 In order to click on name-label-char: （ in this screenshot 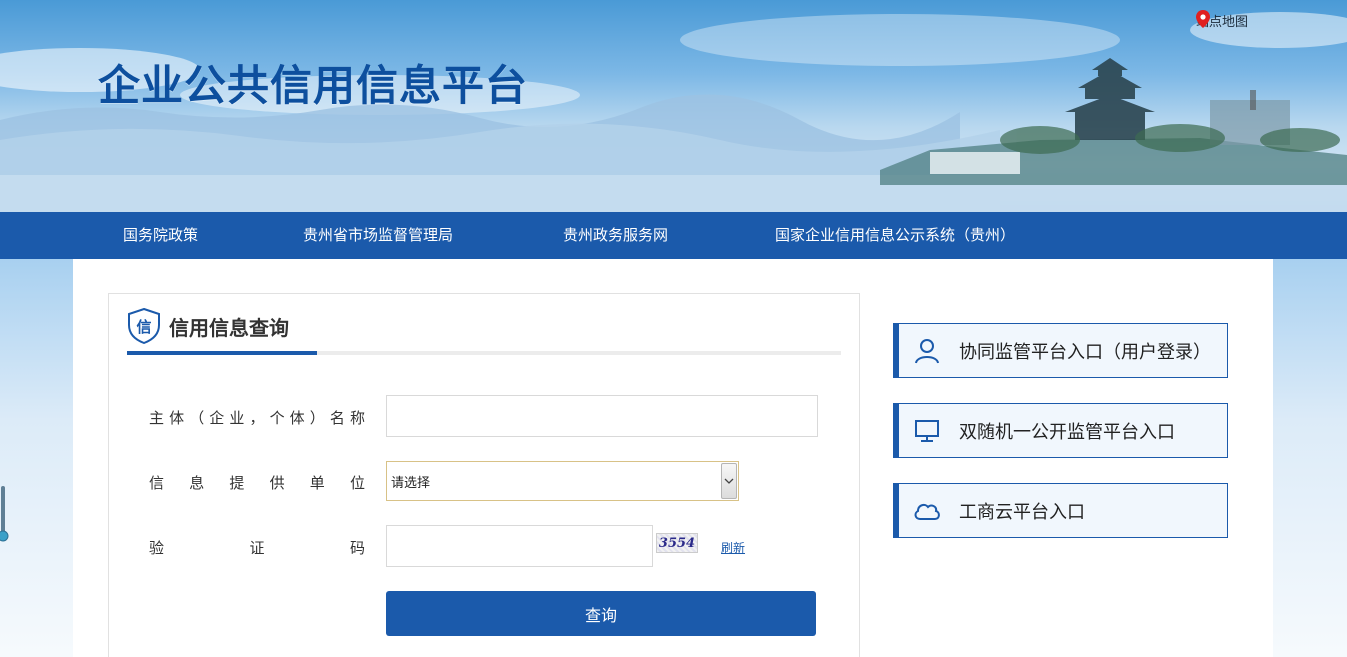, I will do `click(197, 418)`.